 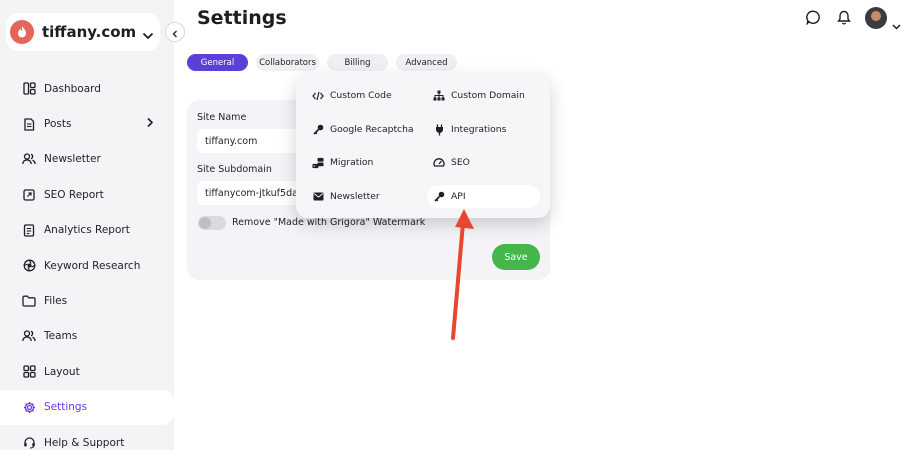 What do you see at coordinates (29, 266) in the screenshot?
I see `aperture-icon` at bounding box center [29, 266].